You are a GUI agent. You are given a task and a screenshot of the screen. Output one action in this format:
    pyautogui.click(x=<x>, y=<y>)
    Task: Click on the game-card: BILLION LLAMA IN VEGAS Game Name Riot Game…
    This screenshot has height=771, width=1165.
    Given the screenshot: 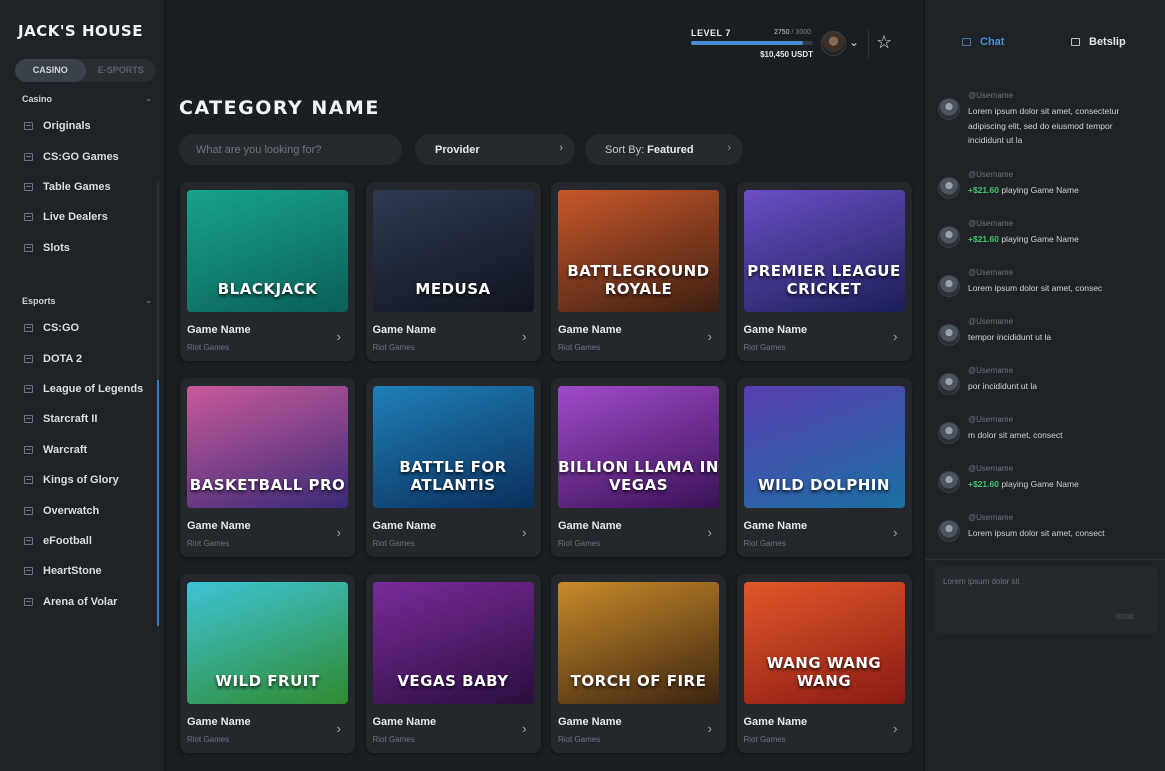 What is the action you would take?
    pyautogui.click(x=638, y=467)
    